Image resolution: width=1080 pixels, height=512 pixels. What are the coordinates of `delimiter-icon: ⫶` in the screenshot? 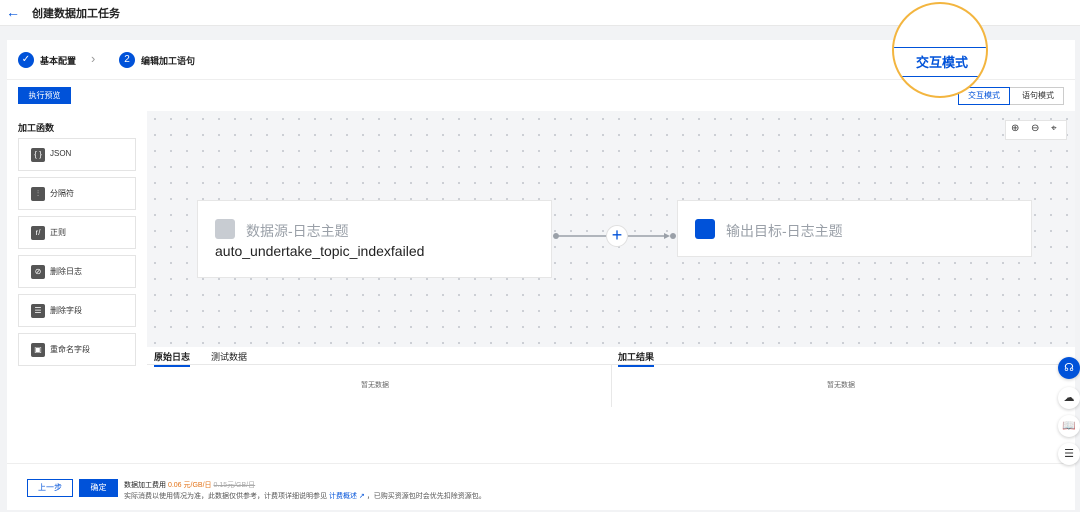 It's located at (38, 194).